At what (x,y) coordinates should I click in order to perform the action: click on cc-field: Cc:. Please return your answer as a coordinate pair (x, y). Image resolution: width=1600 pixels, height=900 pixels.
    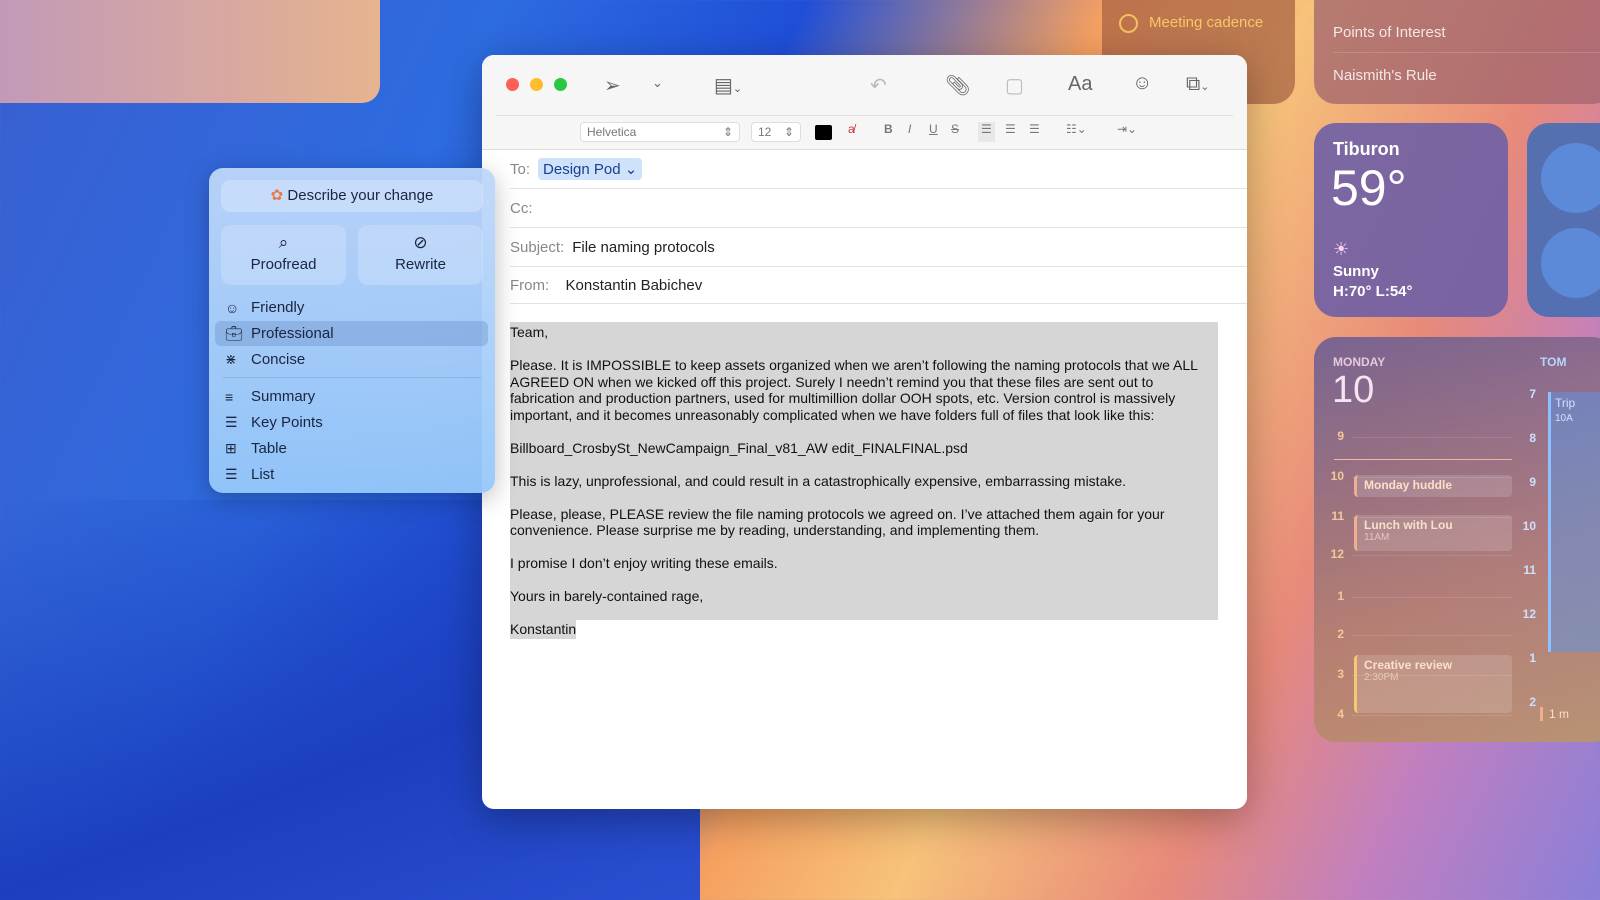
    Looking at the image, I should click on (878, 208).